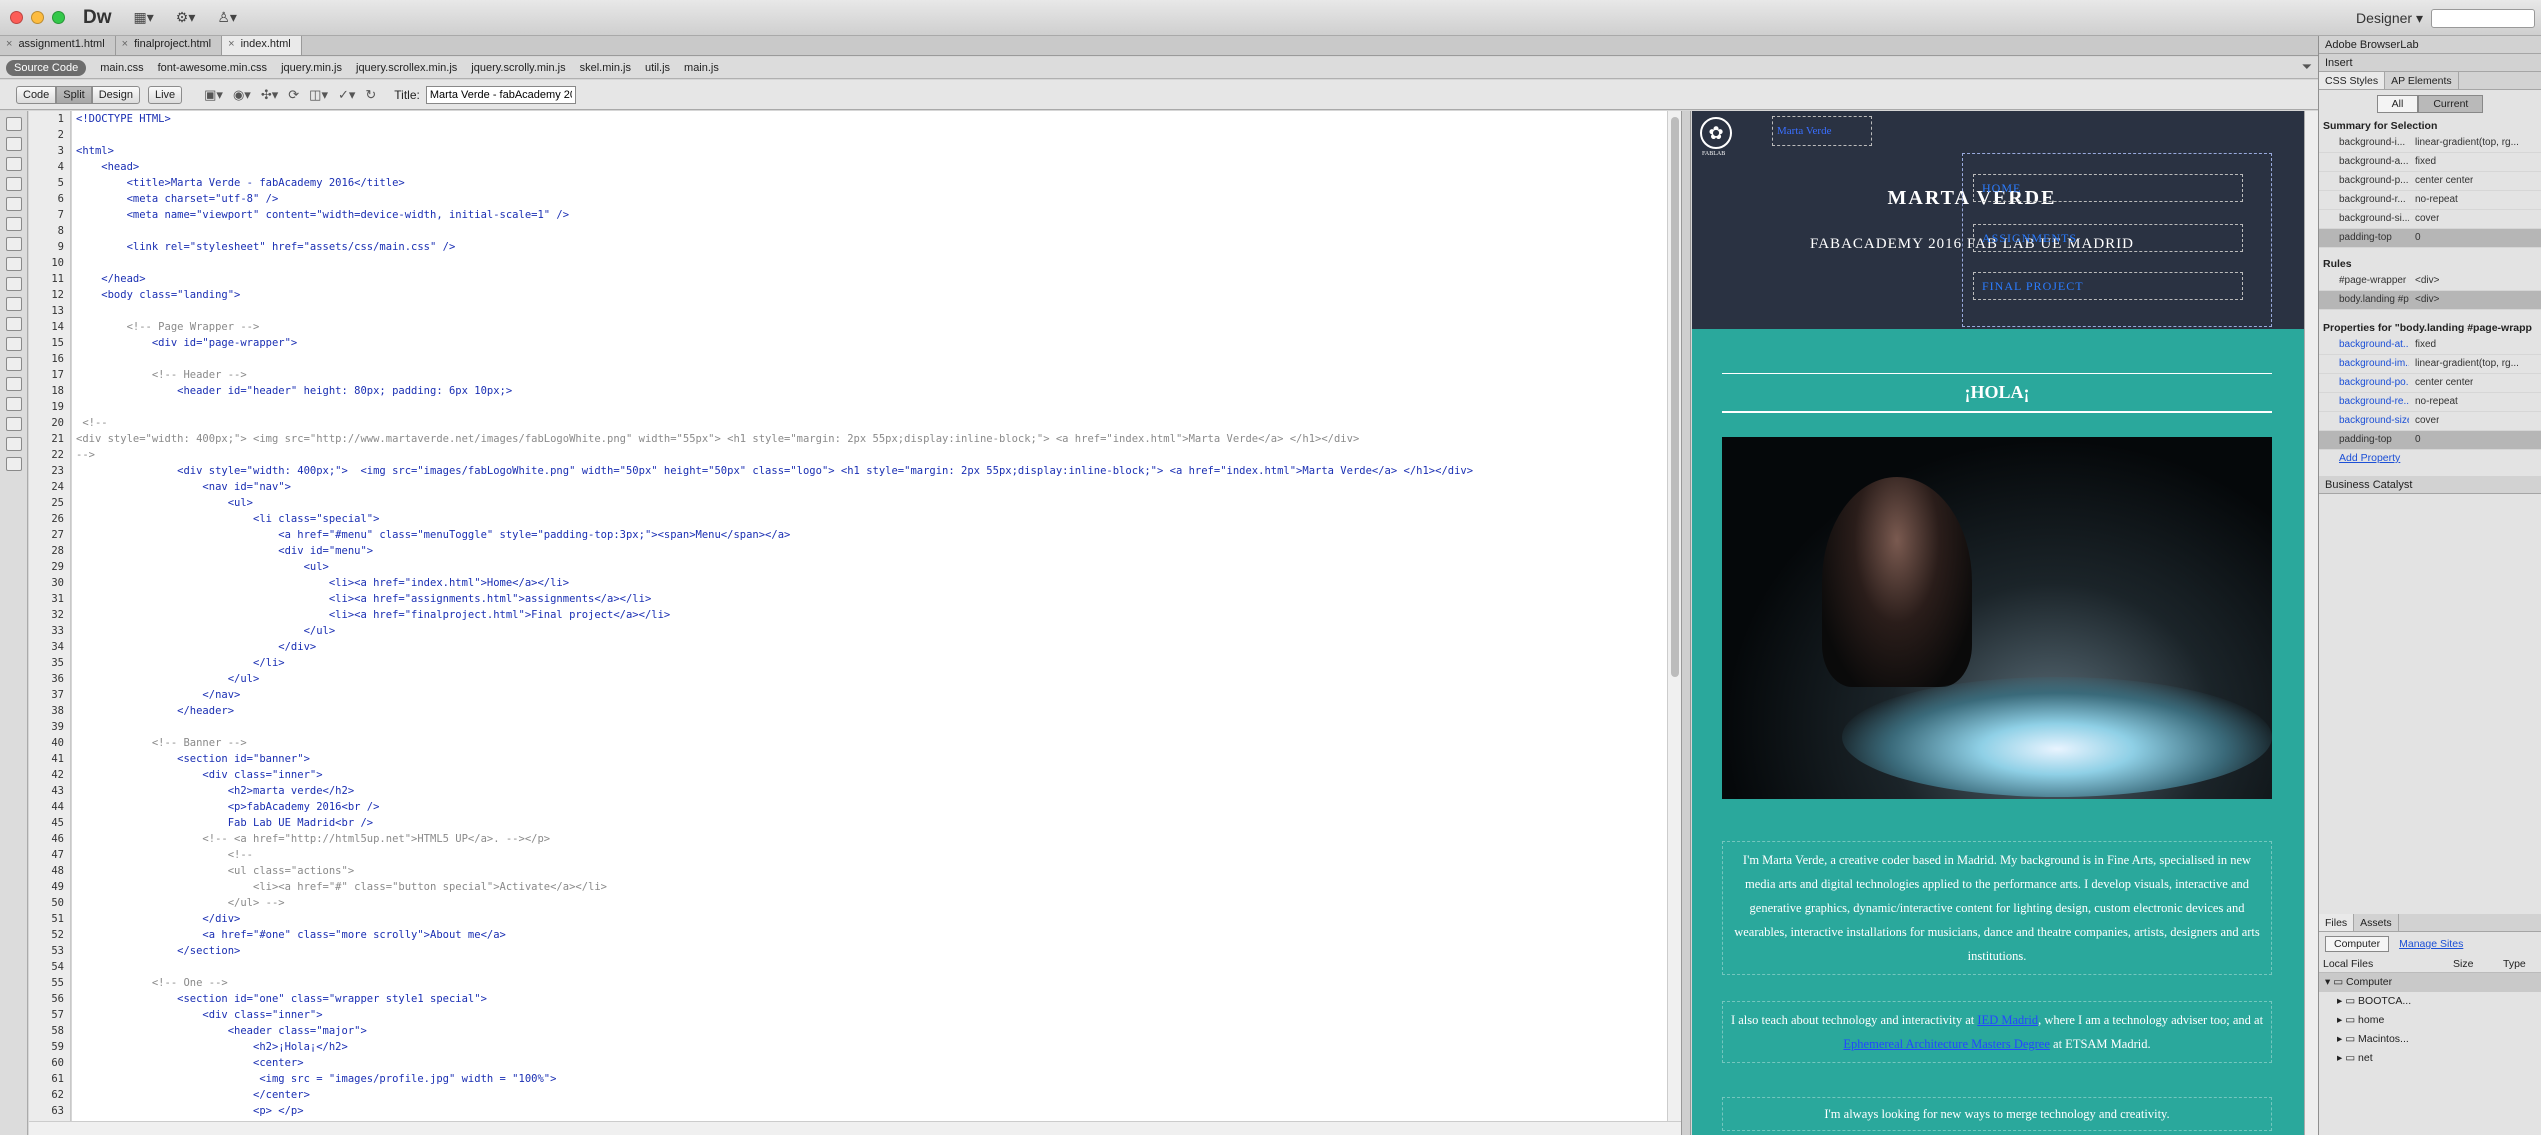 The image size is (2541, 1135). What do you see at coordinates (2337, 922) in the screenshot?
I see `tab-files: Files` at bounding box center [2337, 922].